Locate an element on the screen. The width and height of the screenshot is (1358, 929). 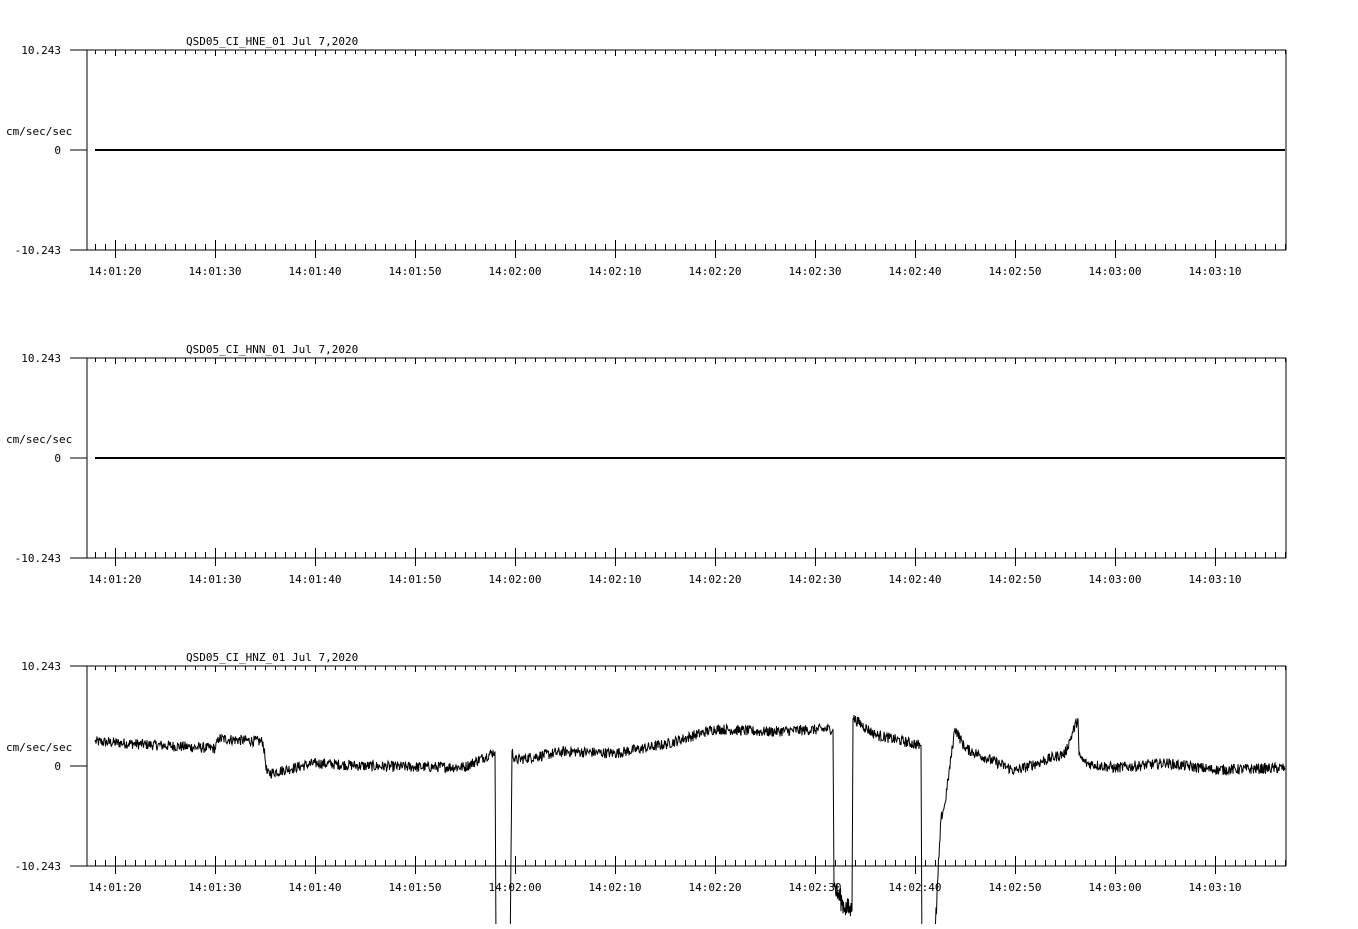
panel-title: QSD05_CI_HNN_01 Jul 7,2020 is located at coordinates (272, 349).